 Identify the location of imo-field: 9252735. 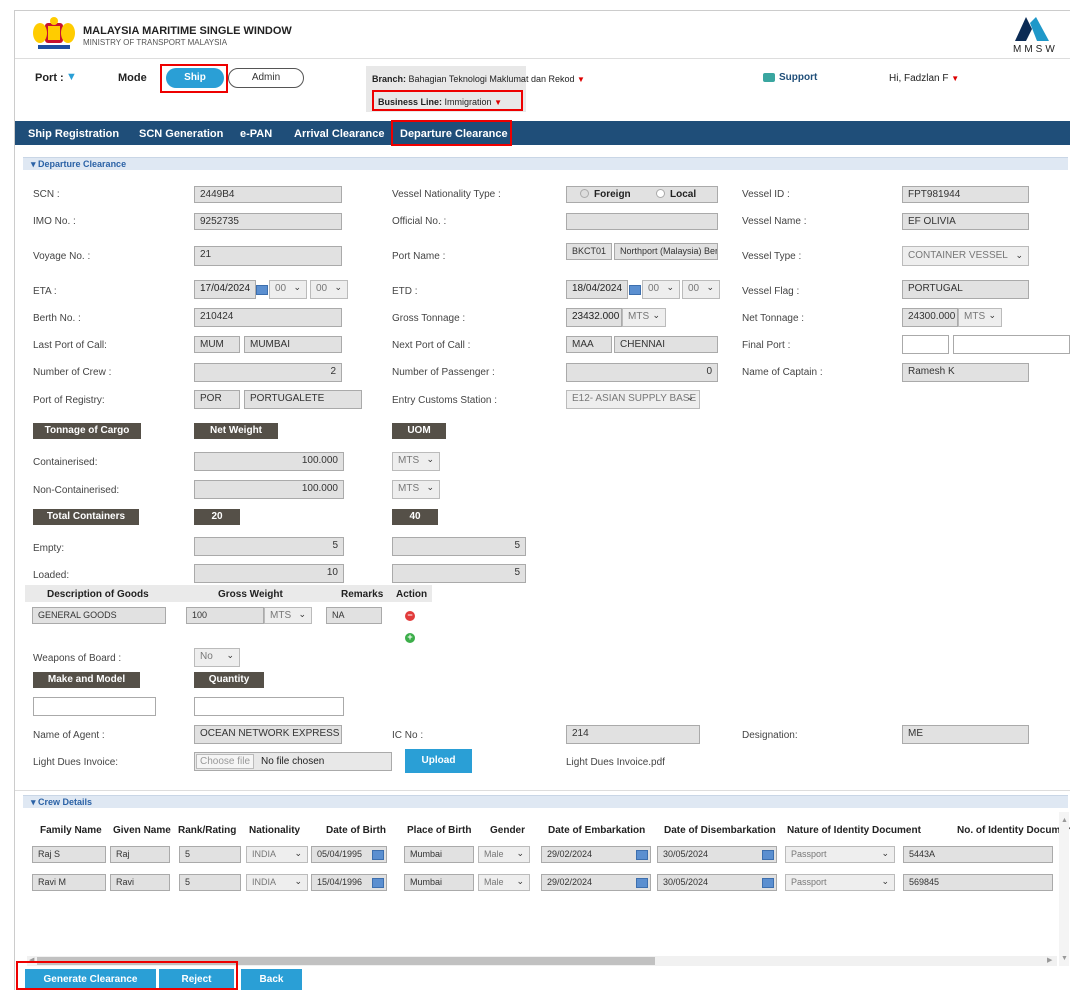
(268, 221).